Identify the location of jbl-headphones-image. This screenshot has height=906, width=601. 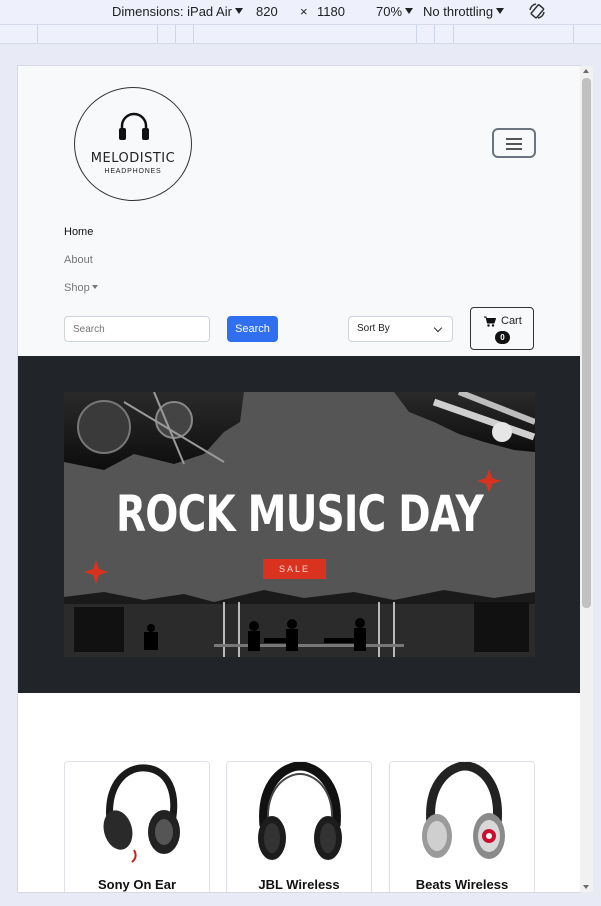
(300, 811).